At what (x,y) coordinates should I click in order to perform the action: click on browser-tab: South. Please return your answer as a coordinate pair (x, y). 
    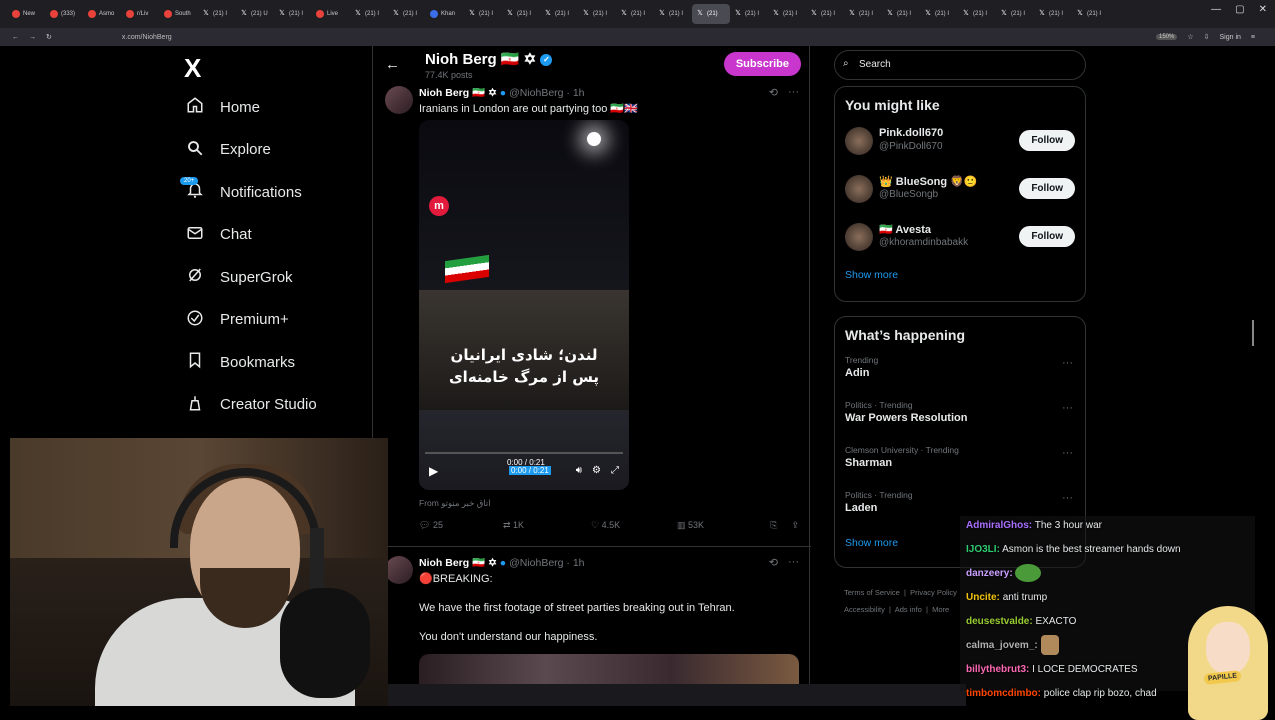
    Looking at the image, I should click on (179, 14).